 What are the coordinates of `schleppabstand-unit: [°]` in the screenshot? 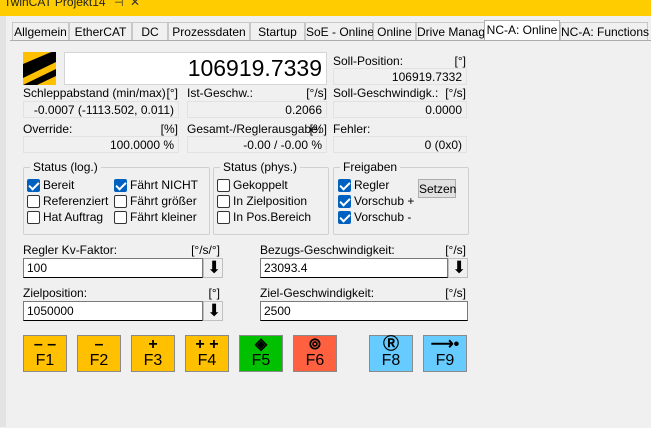 It's located at (172, 93).